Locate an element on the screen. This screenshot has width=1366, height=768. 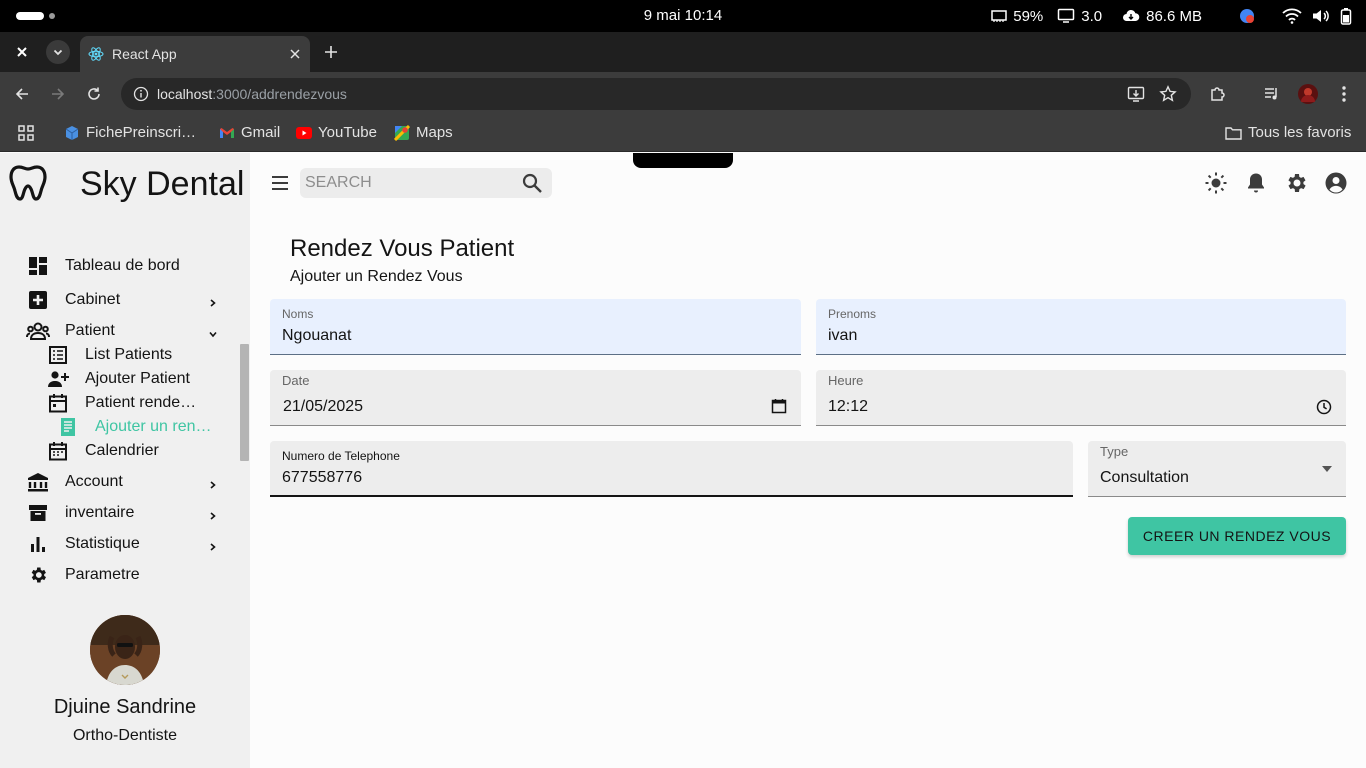
os-status-area: 59% 3.0 86.6 MB is located at coordinates (1171, 16).